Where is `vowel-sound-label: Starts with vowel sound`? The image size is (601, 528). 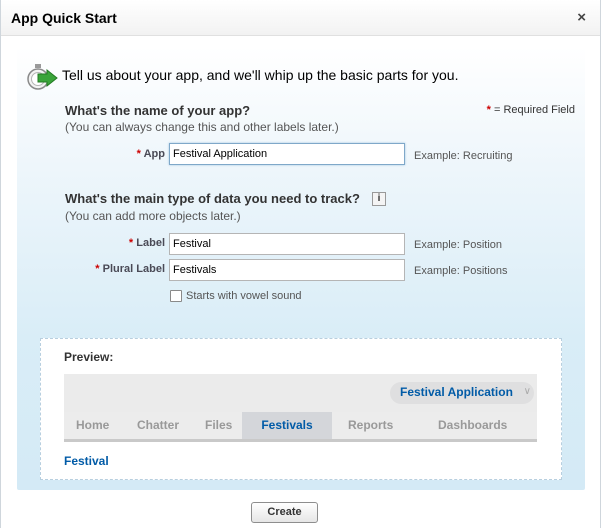 vowel-sound-label: Starts with vowel sound is located at coordinates (244, 296).